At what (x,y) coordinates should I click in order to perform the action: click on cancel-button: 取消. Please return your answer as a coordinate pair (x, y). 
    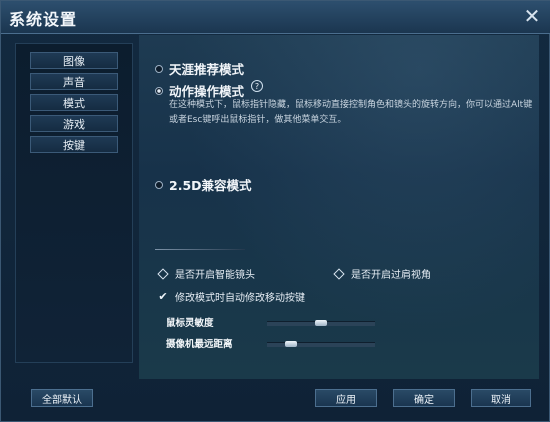
    Looking at the image, I should click on (501, 398).